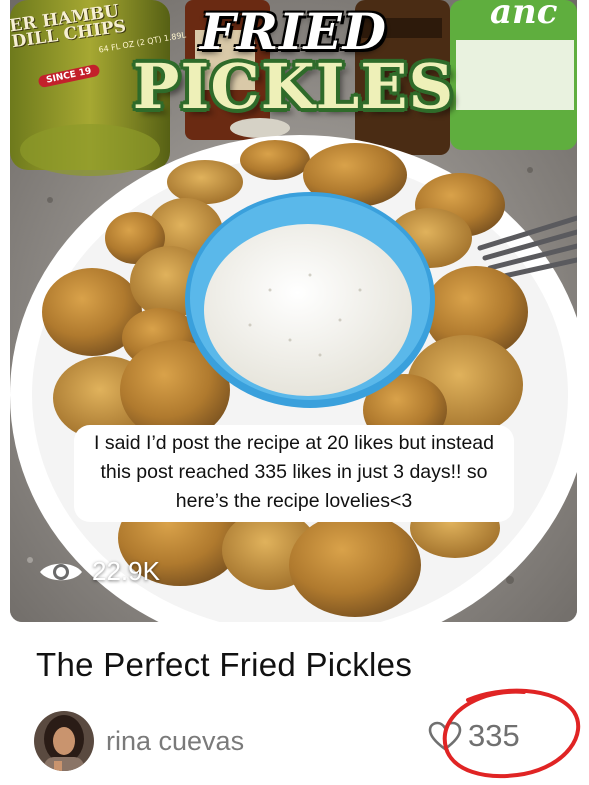  What do you see at coordinates (126, 571) in the screenshot?
I see `view-count-value: 22.9K` at bounding box center [126, 571].